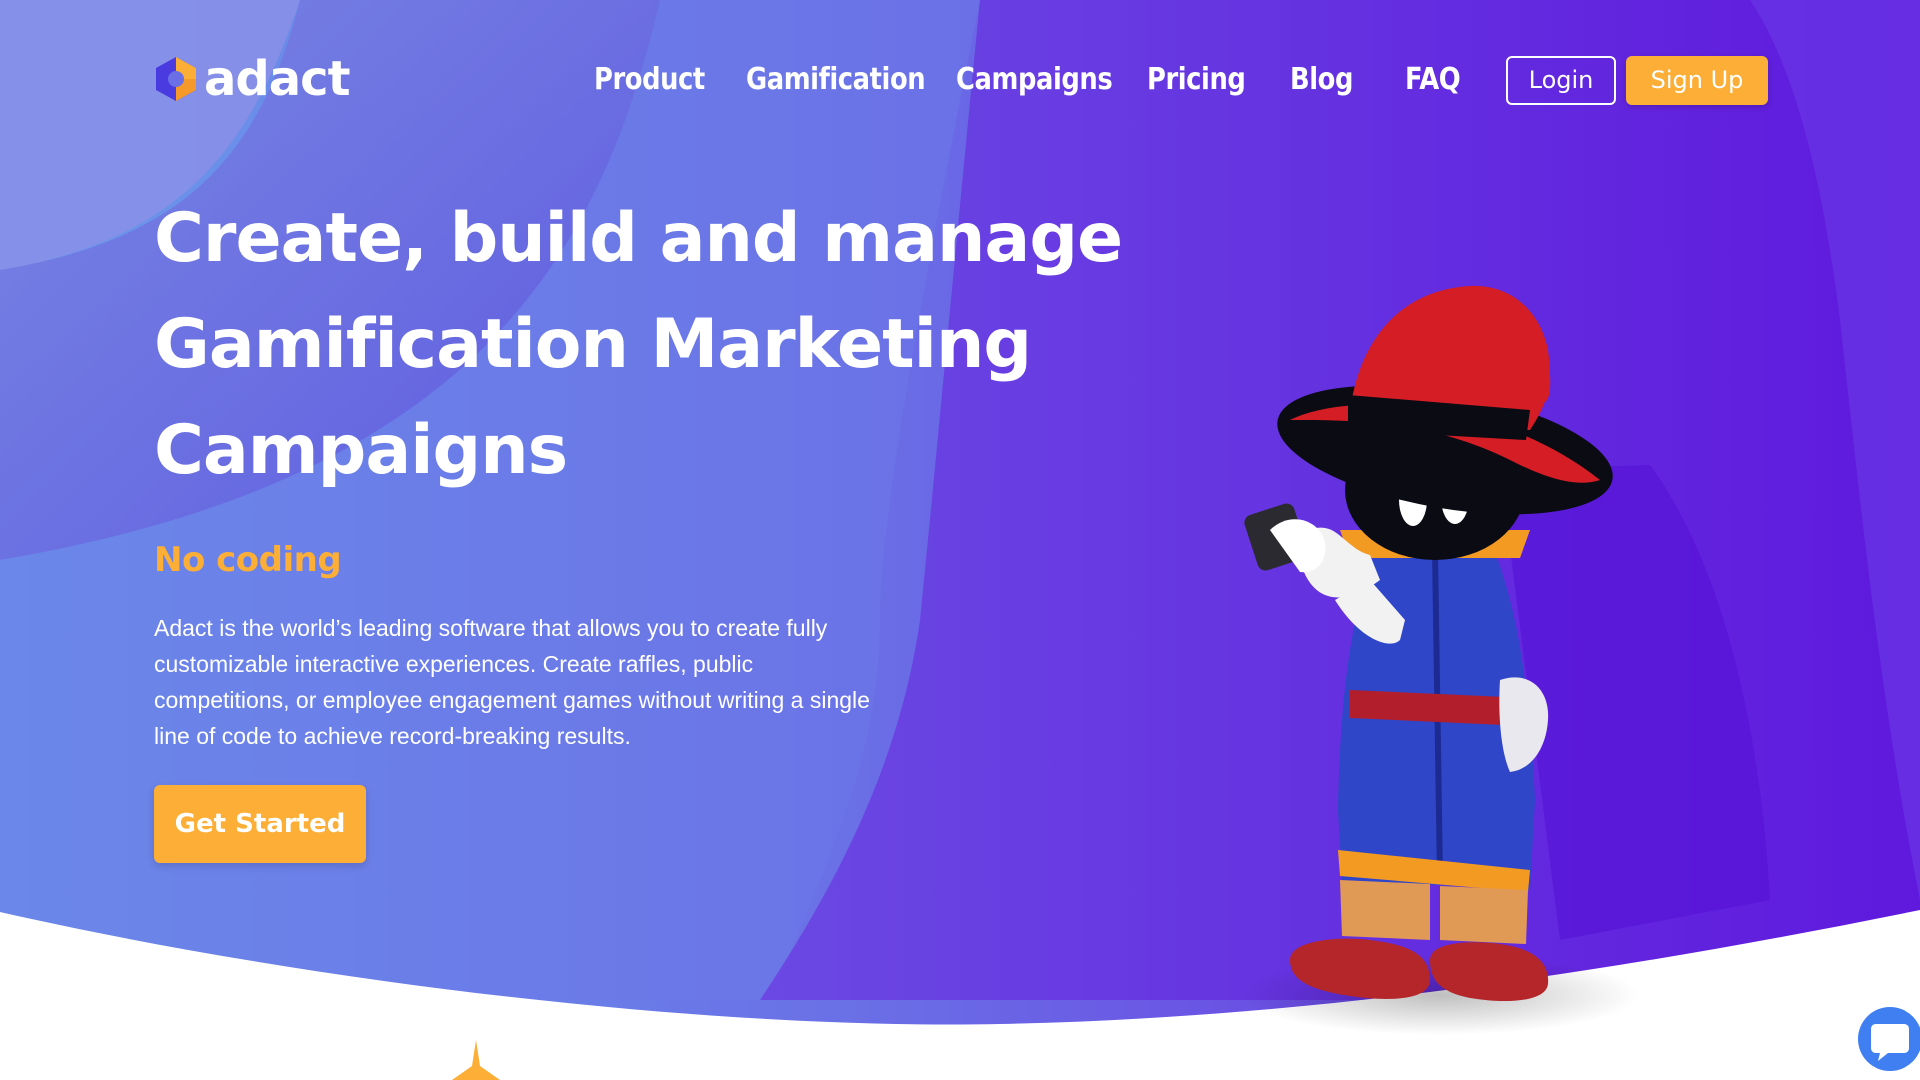 The height and width of the screenshot is (1080, 1920). I want to click on nav-item-gamification: Gamification, so click(836, 80).